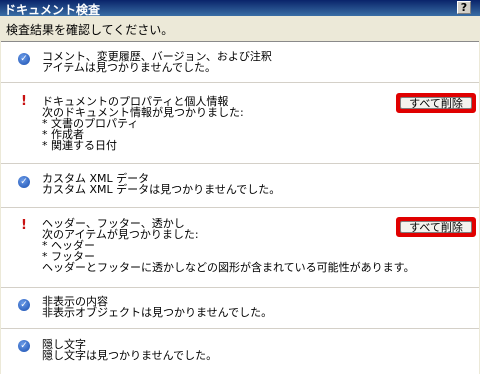 The image size is (480, 374). I want to click on section-hidden-content: ✓ 非表示の内容 非表示オブジェクトは見つかりませんでした。, so click(240, 308).